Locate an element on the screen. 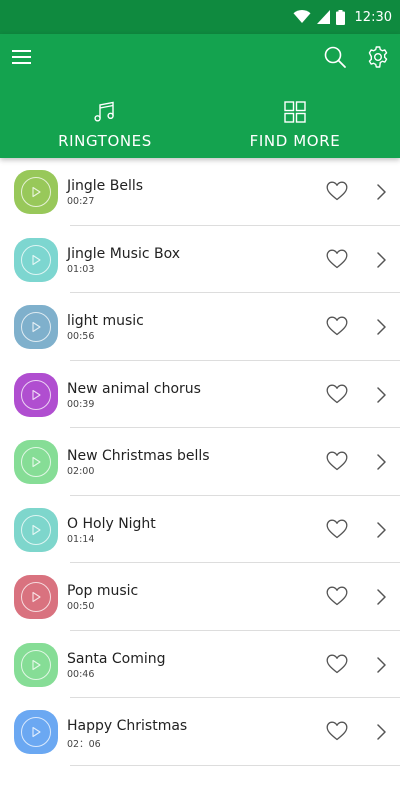 This screenshot has width=400, height=800. ringtone-duration: 00:27 is located at coordinates (81, 201).